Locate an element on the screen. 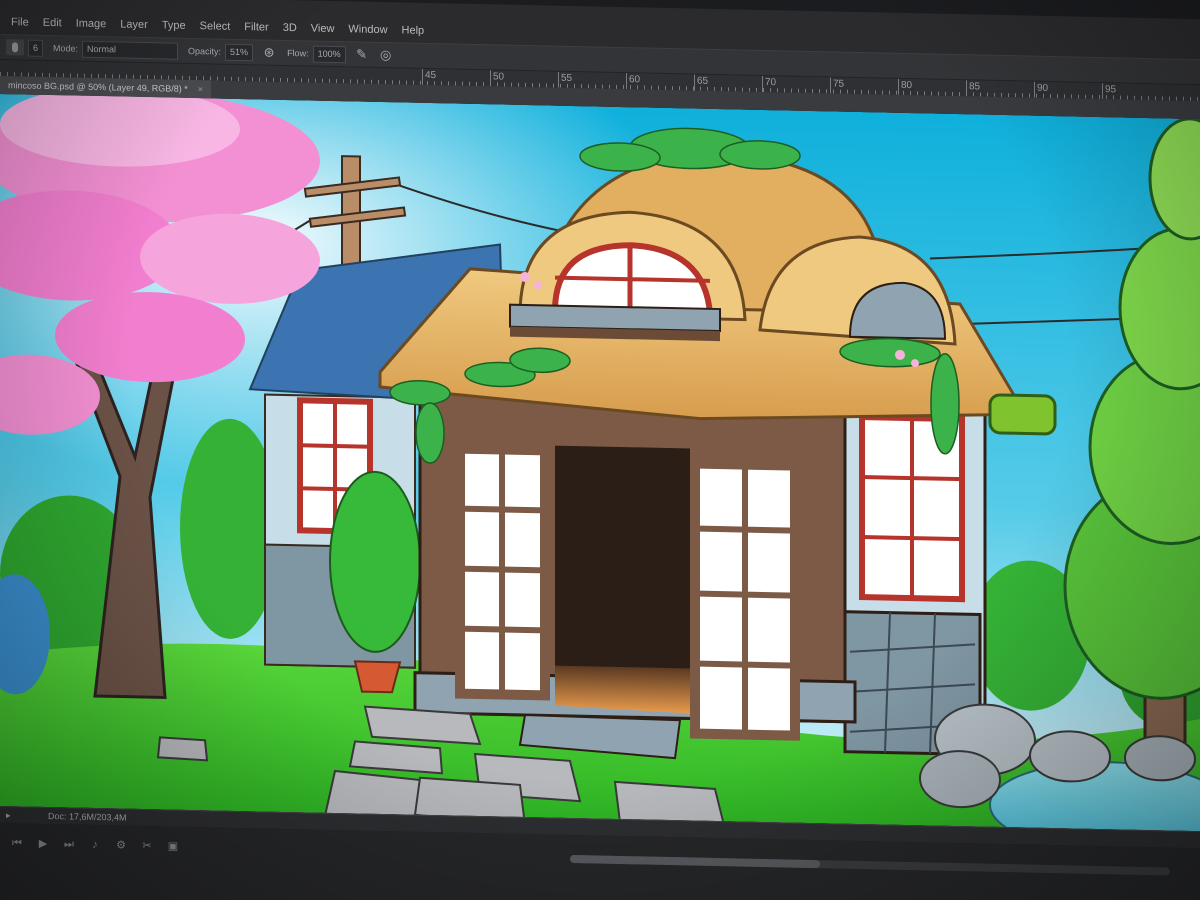 This screenshot has width=1200, height=900. flow-field: 100% is located at coordinates (329, 54).